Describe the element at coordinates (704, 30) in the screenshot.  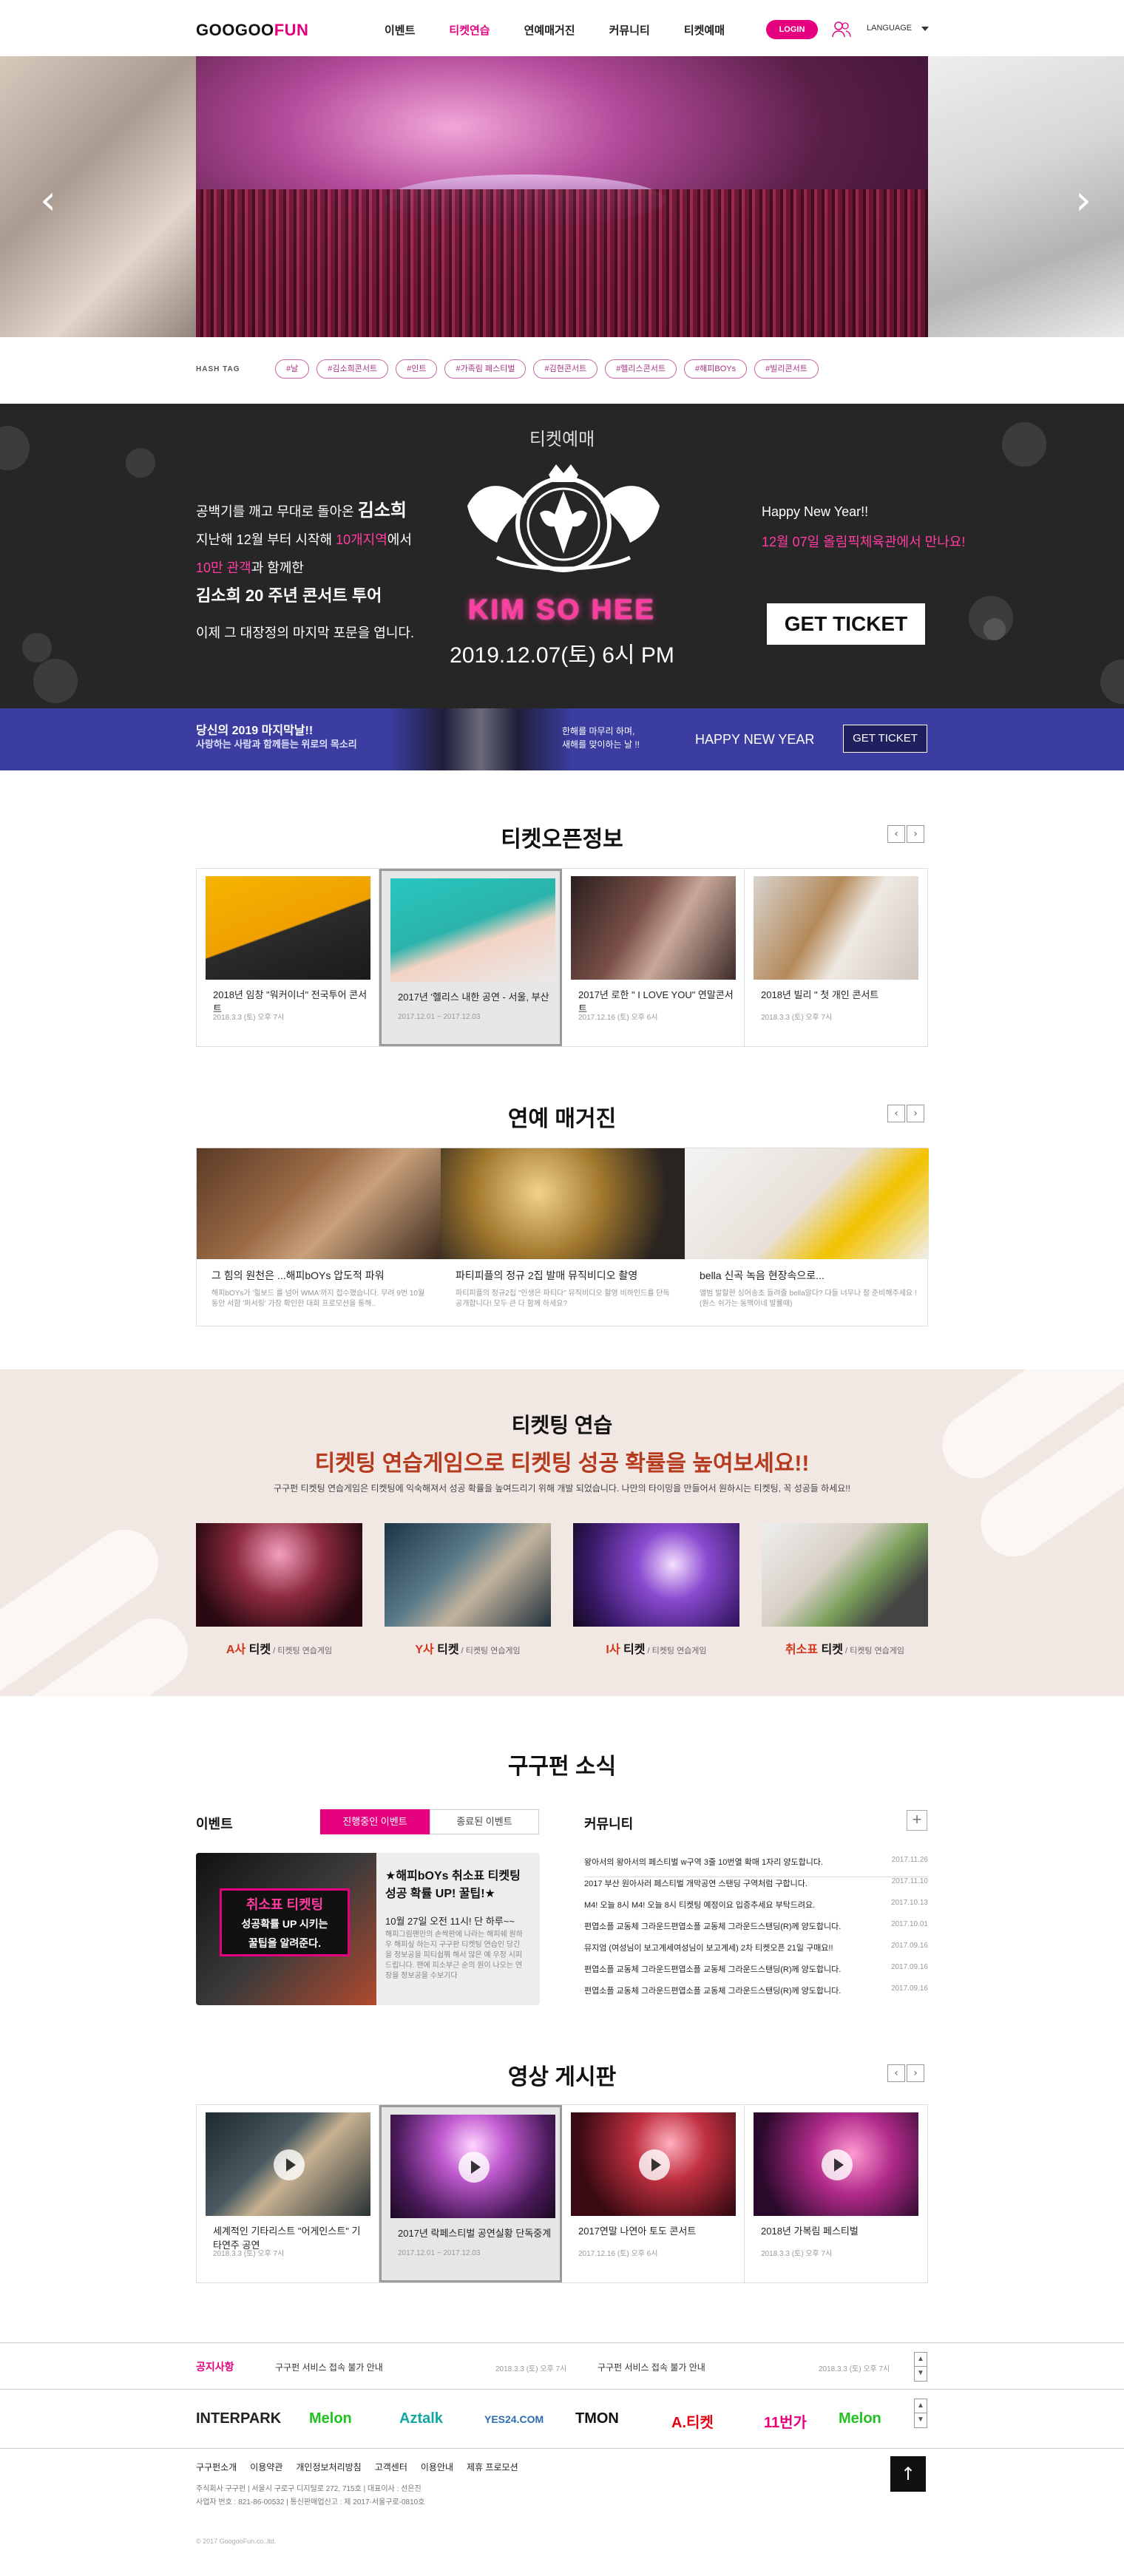
I see `nav-ticket-booking: 티켓예매` at that location.